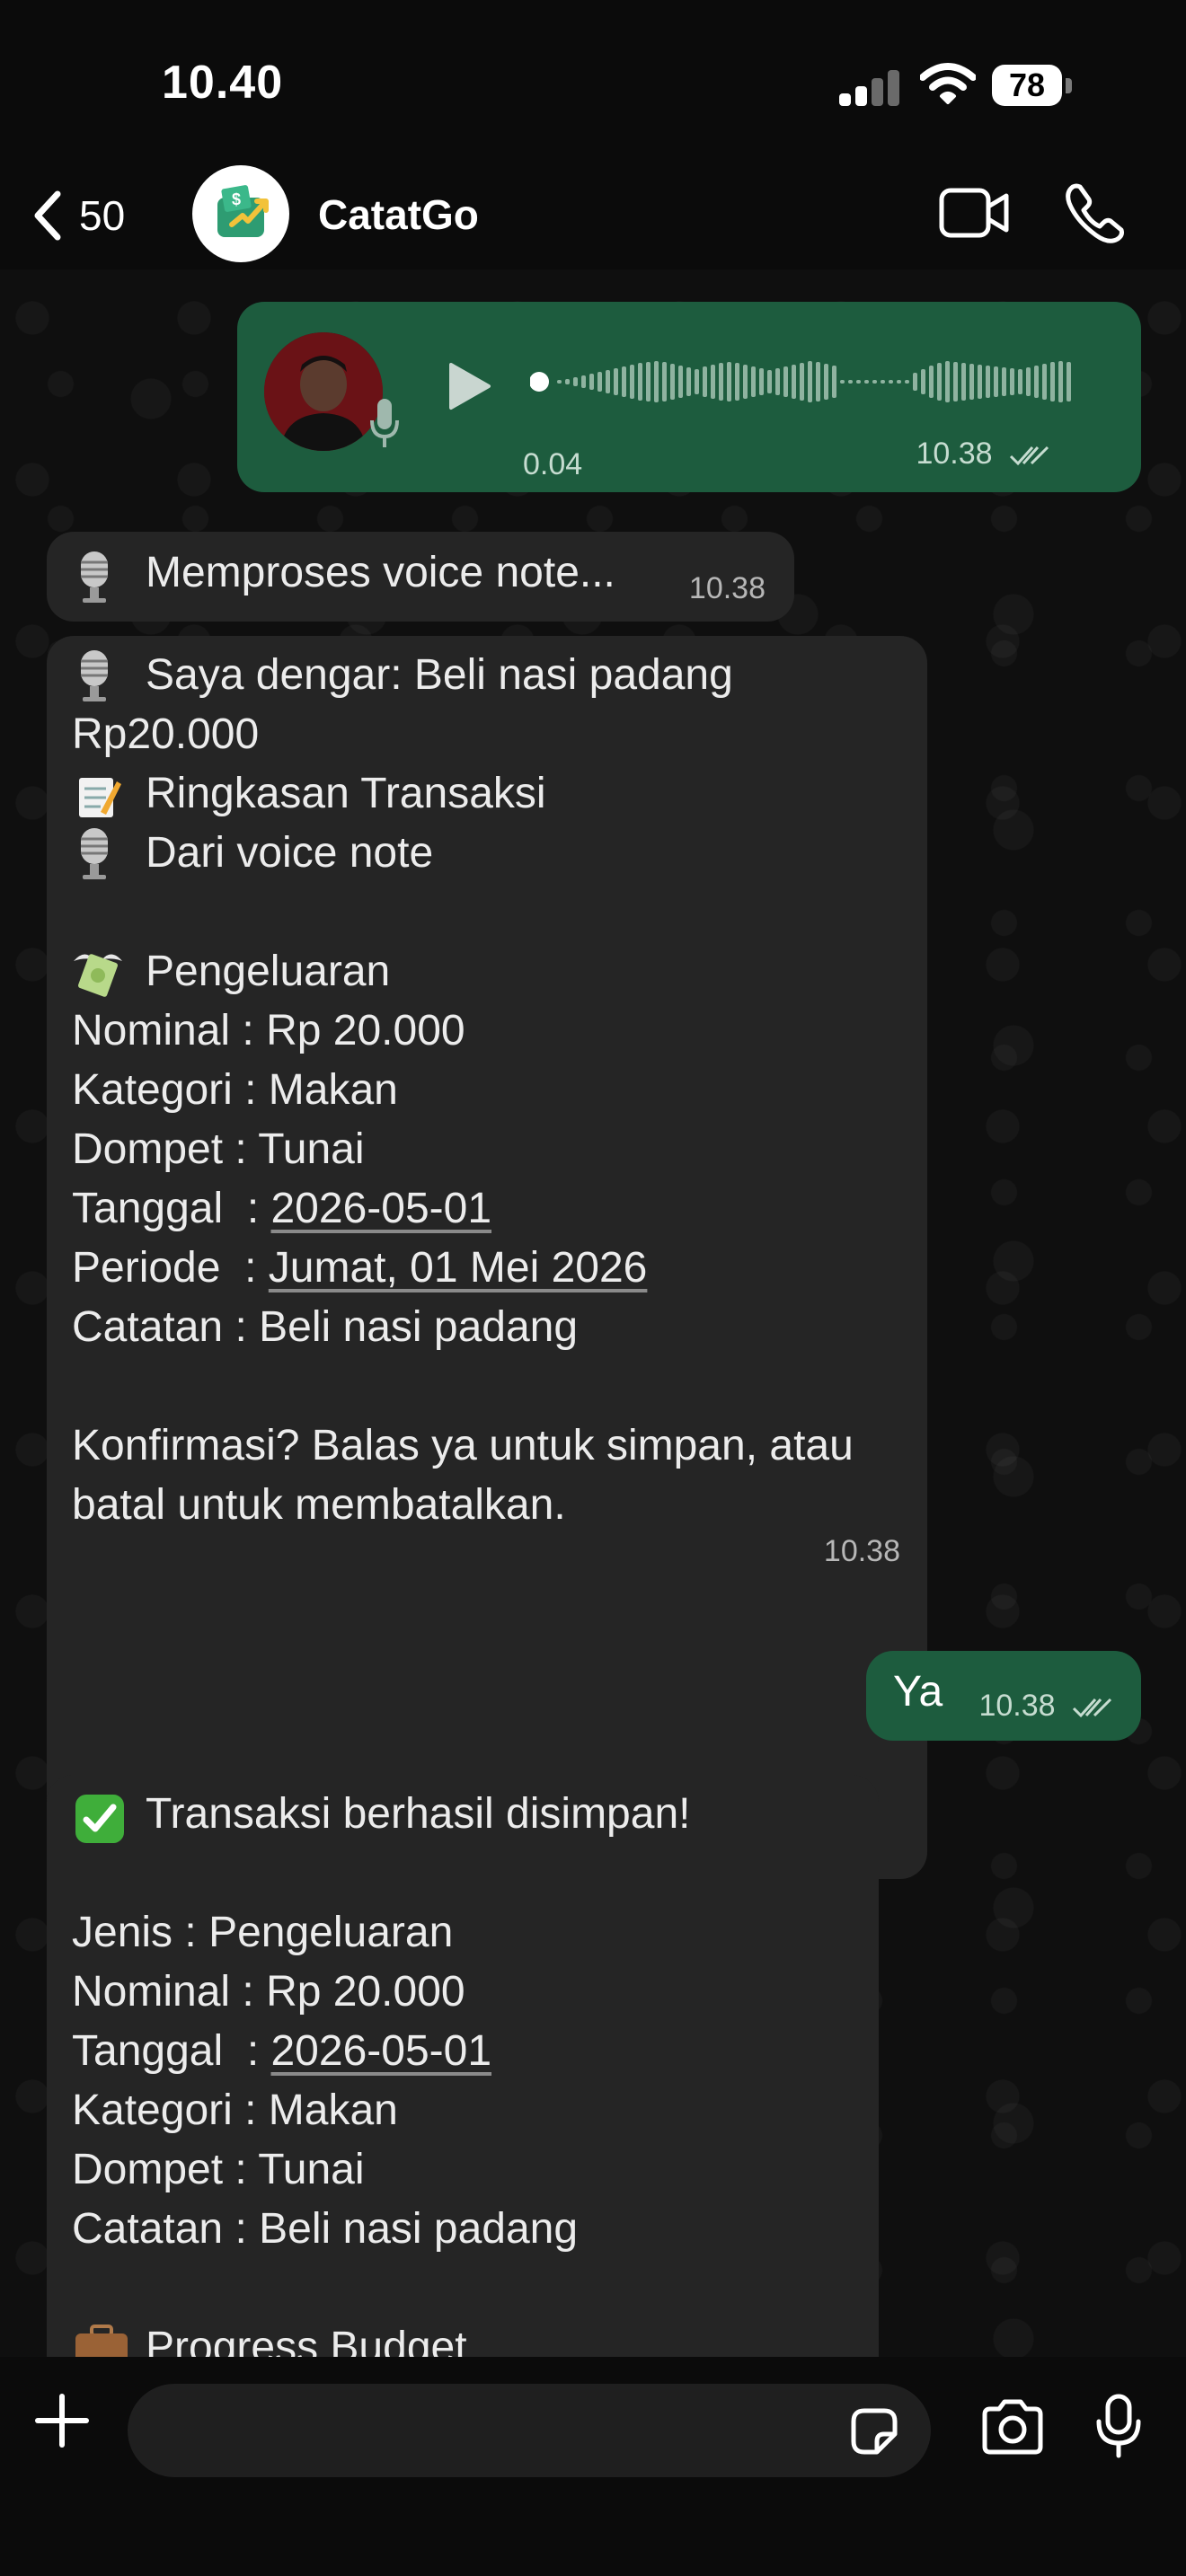  Describe the element at coordinates (398, 214) in the screenshot. I see `contact-name: CatatGo` at that location.